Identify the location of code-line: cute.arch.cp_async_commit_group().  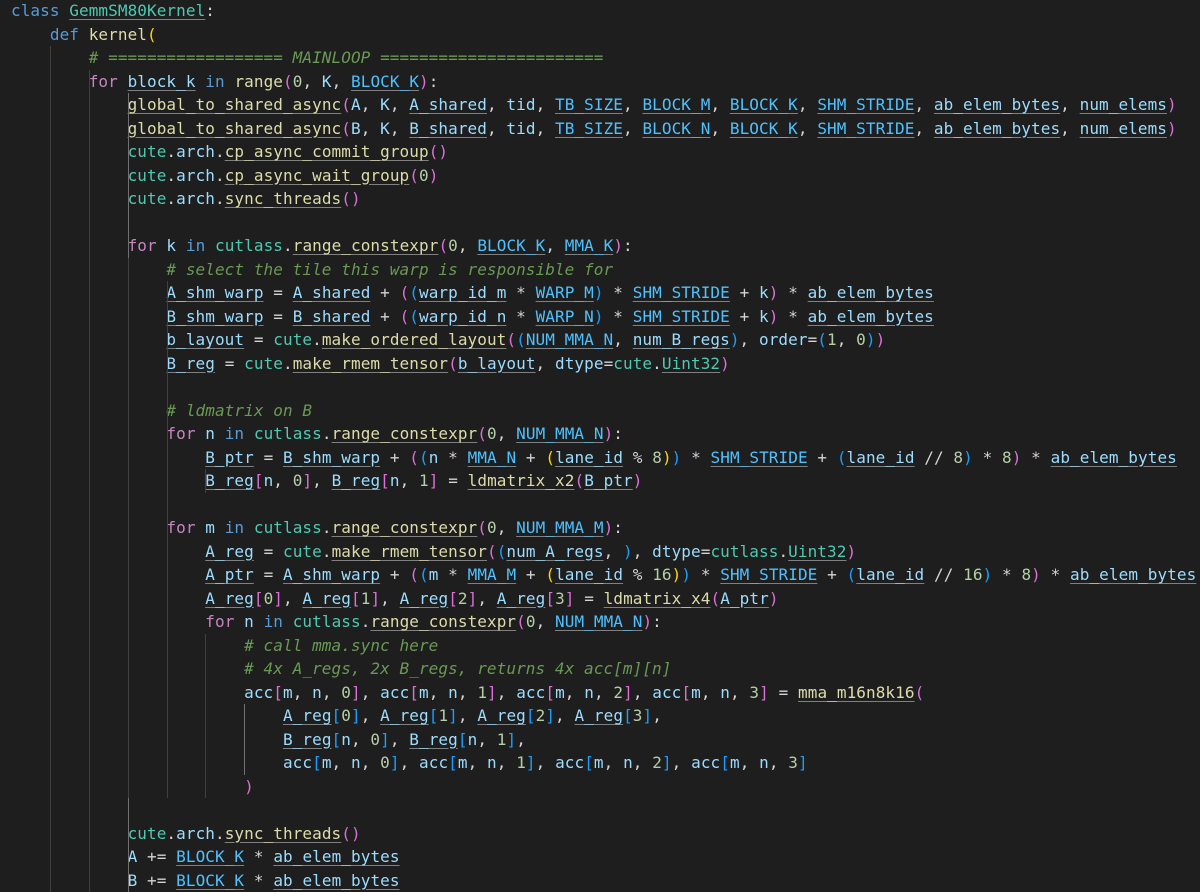
(603, 152).